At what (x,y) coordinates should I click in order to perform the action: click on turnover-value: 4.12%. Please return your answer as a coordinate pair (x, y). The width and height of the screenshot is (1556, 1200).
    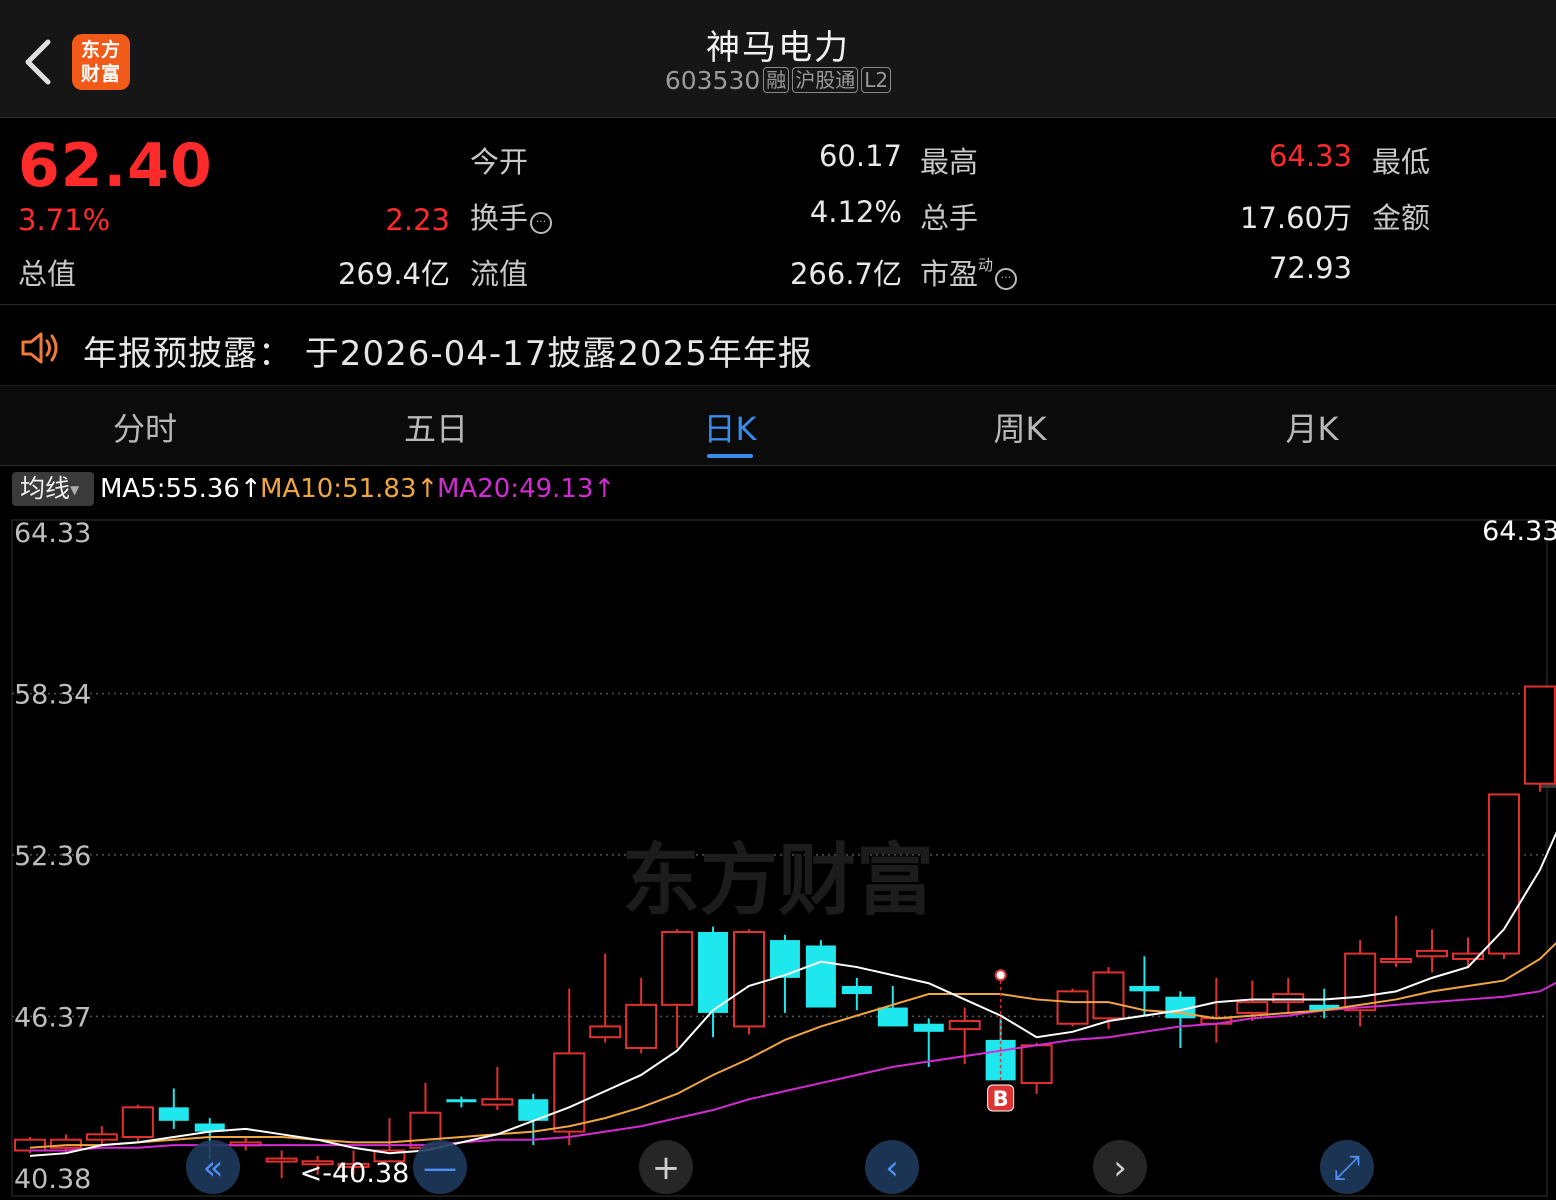
    Looking at the image, I should click on (855, 212).